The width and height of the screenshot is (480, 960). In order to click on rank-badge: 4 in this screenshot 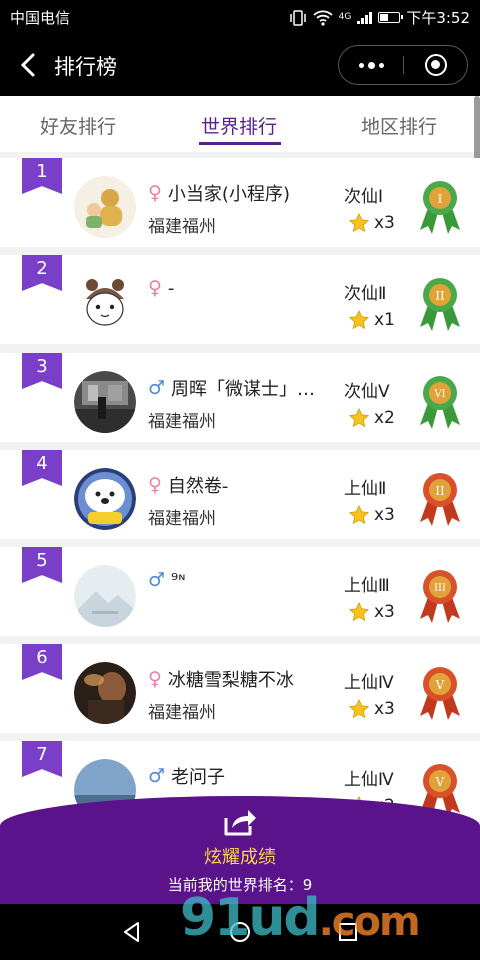, I will do `click(42, 468)`.